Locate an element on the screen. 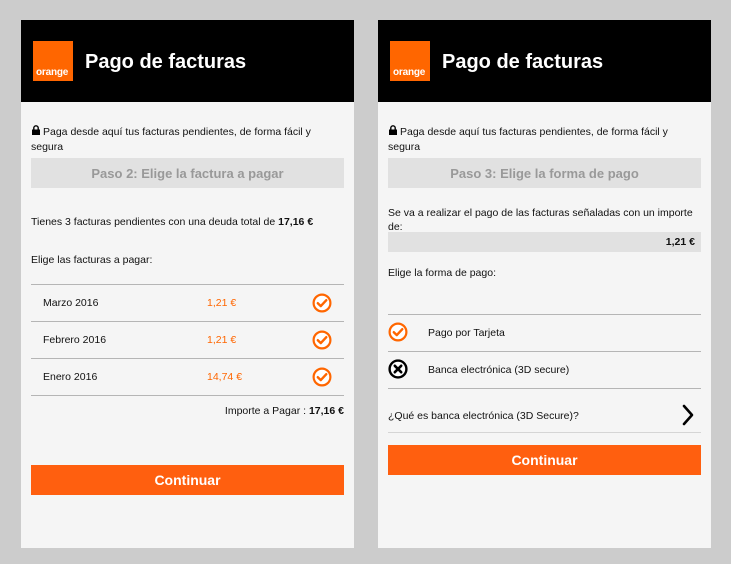 The image size is (731, 564). debt-total: 17,16 € is located at coordinates (296, 222).